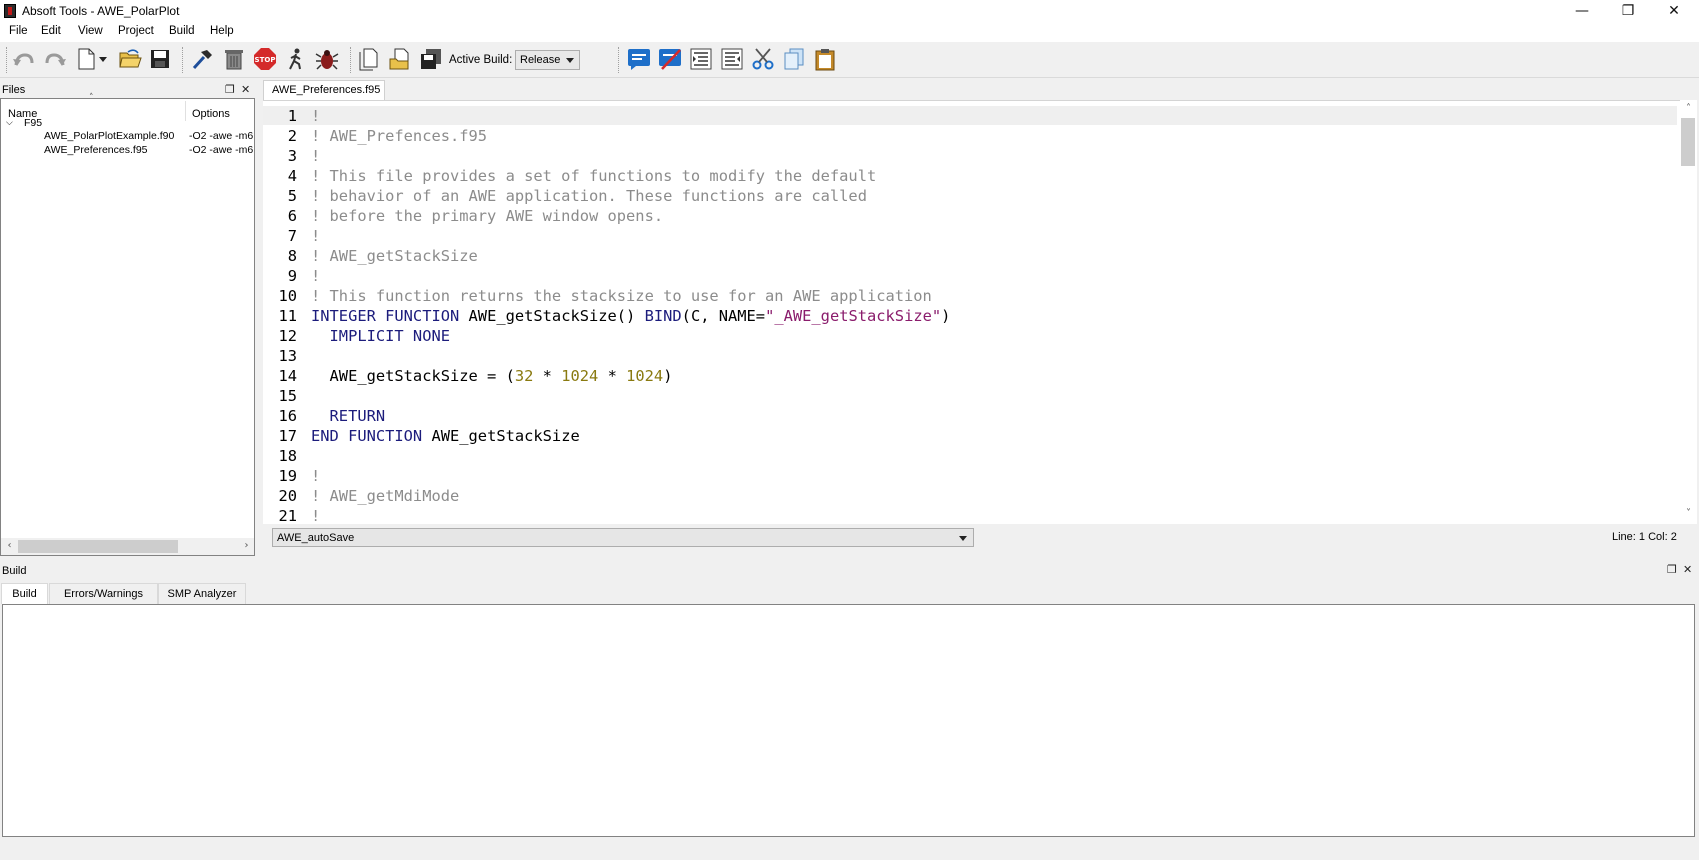  Describe the element at coordinates (639, 59) in the screenshot. I see `comment-icon` at that location.